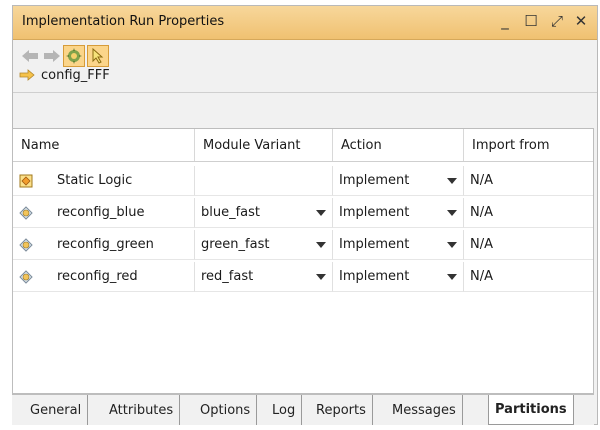 The image size is (600, 430). I want to click on row-variant, so click(264, 181).